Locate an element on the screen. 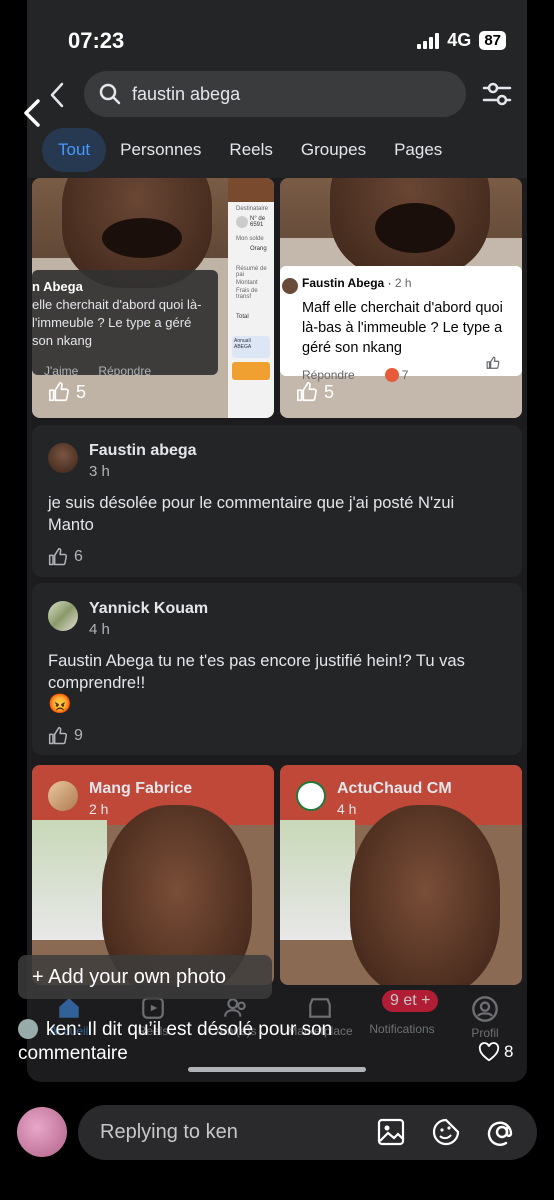  angry-reaction-icon is located at coordinates (391, 375).